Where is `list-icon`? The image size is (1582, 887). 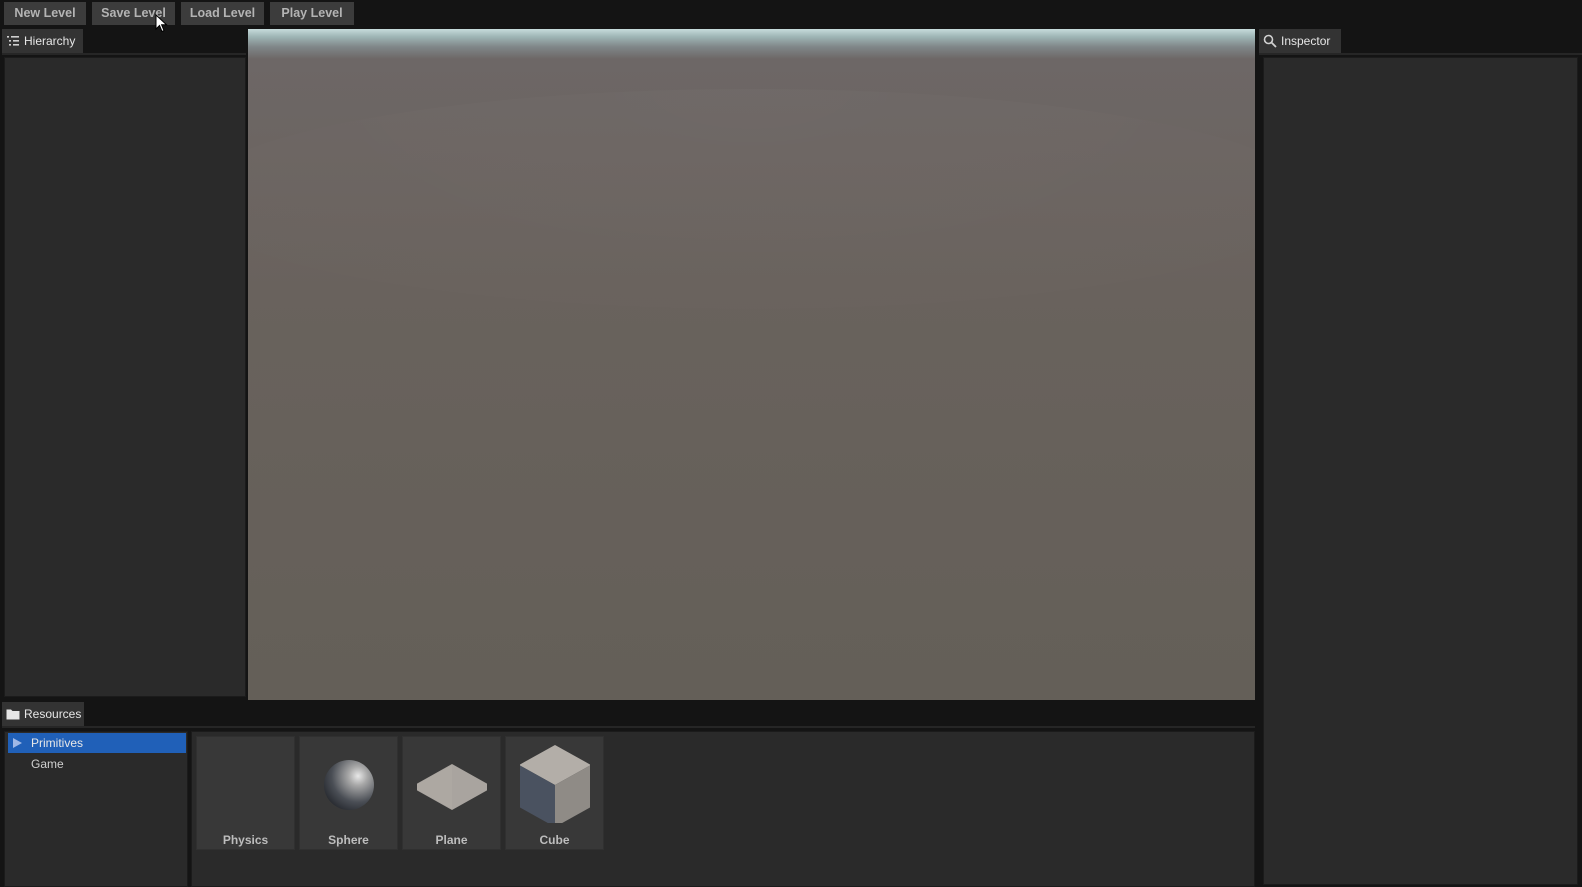 list-icon is located at coordinates (13, 41).